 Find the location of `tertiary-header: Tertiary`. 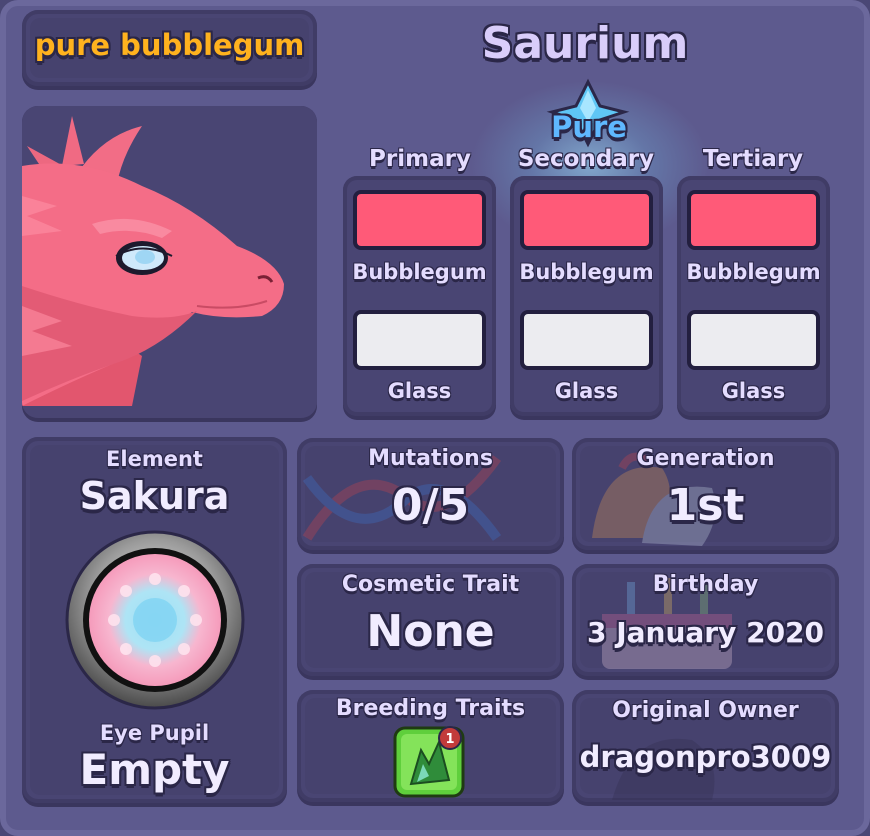

tertiary-header: Tertiary is located at coordinates (753, 159).